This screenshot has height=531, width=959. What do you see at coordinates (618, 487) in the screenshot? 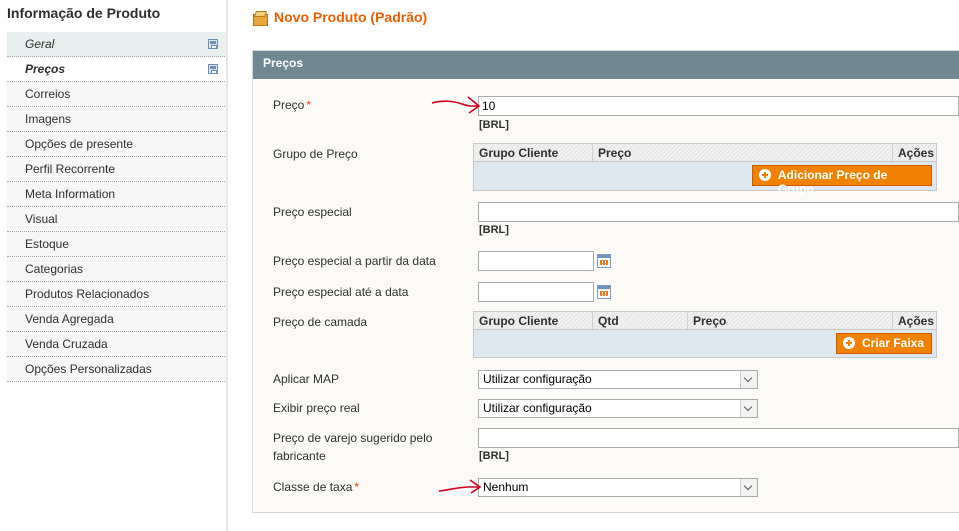
I see `tax-class-select: Nenhum` at bounding box center [618, 487].